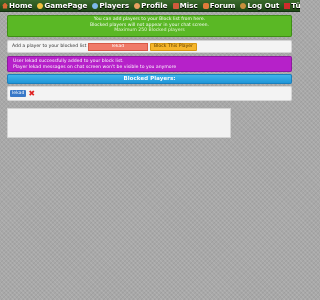 The width and height of the screenshot is (320, 300). I want to click on forum-icon, so click(205, 5).